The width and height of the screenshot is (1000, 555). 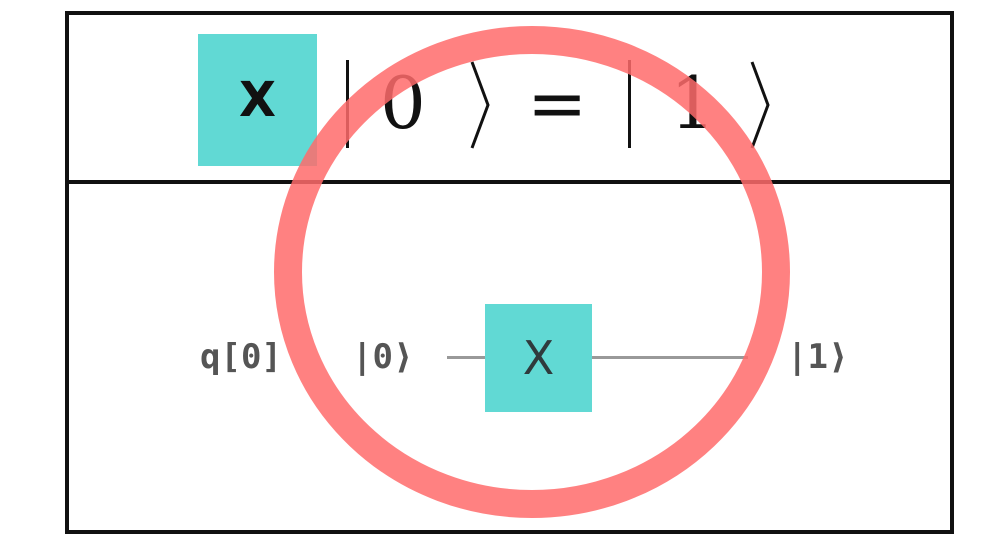 I want to click on equation-equals-sign: =, so click(x=557, y=103).